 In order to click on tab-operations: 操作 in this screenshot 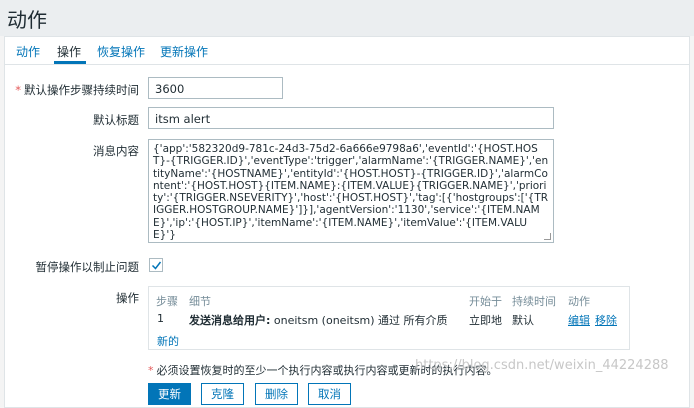, I will do `click(69, 51)`.